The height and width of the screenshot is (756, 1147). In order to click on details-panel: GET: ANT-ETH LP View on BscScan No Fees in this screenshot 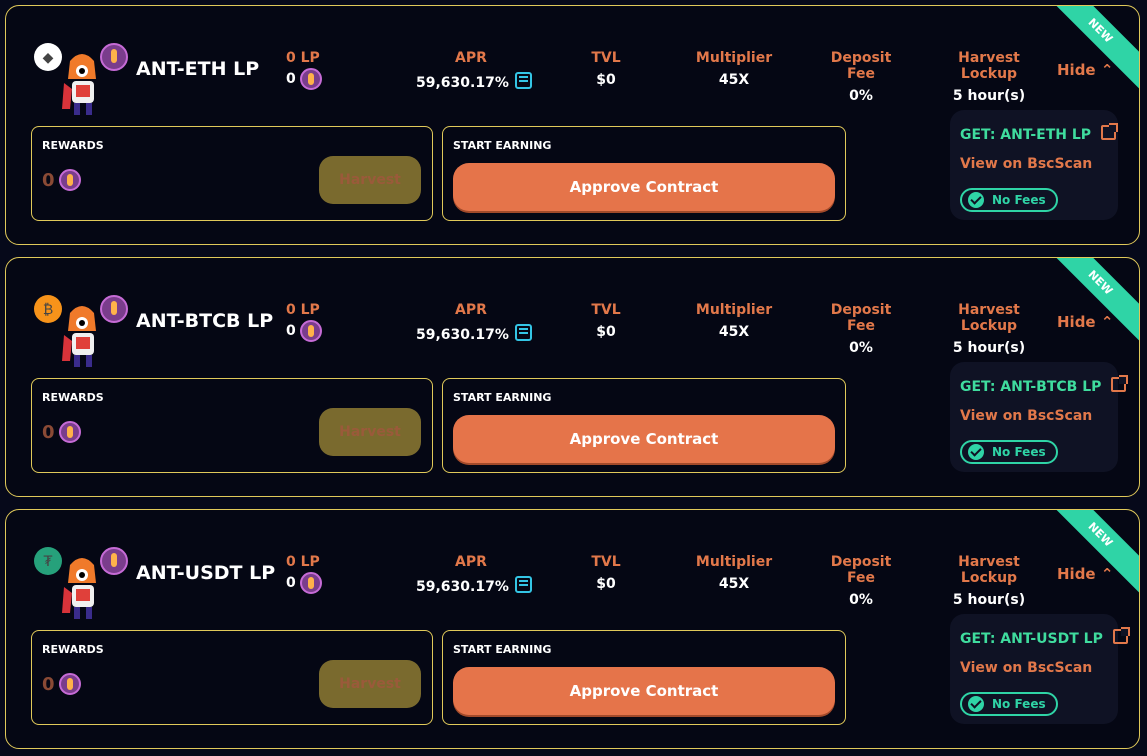, I will do `click(1034, 165)`.